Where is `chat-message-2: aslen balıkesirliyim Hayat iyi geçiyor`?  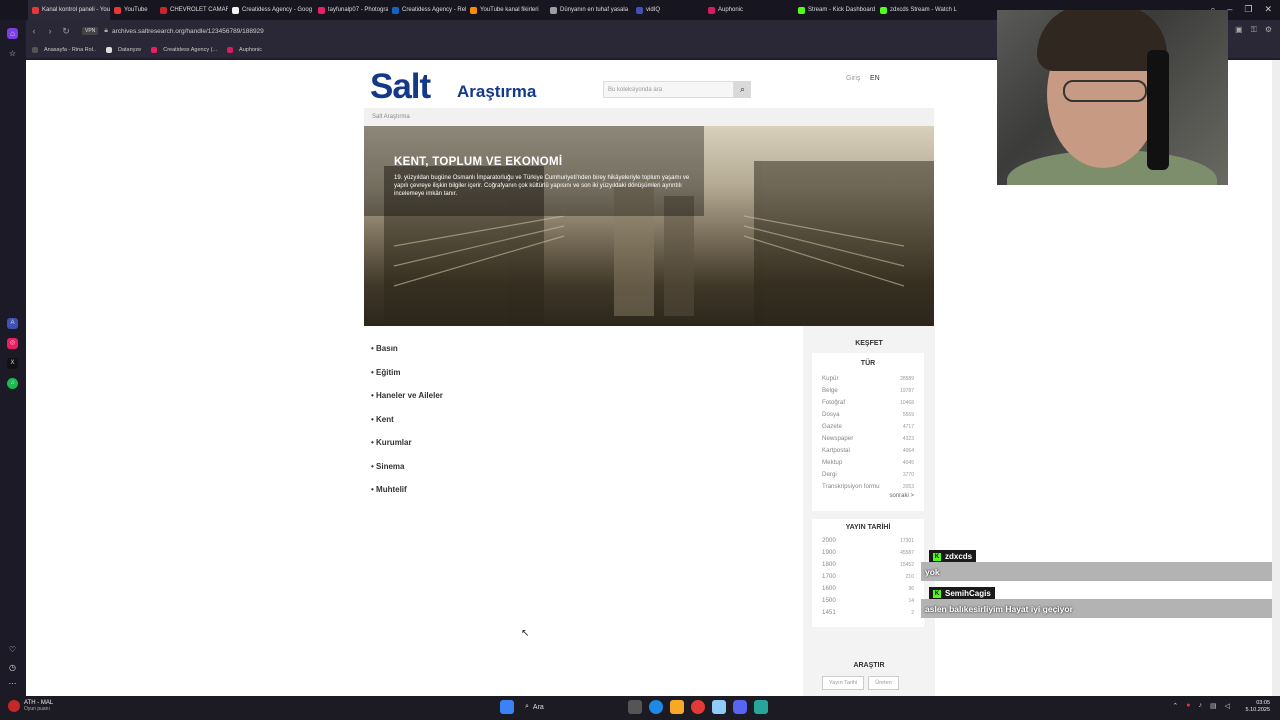
chat-message-2: aslen balıkesirliyim Hayat iyi geçiyor is located at coordinates (1096, 608).